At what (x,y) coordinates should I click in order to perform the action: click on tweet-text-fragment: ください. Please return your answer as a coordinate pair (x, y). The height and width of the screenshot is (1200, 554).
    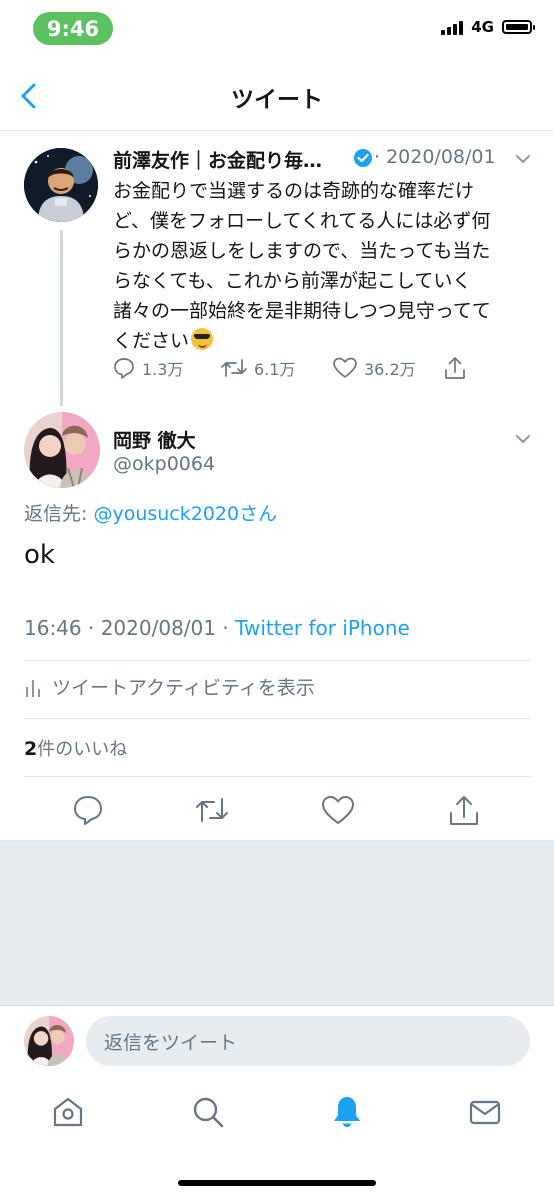
    Looking at the image, I should click on (151, 341).